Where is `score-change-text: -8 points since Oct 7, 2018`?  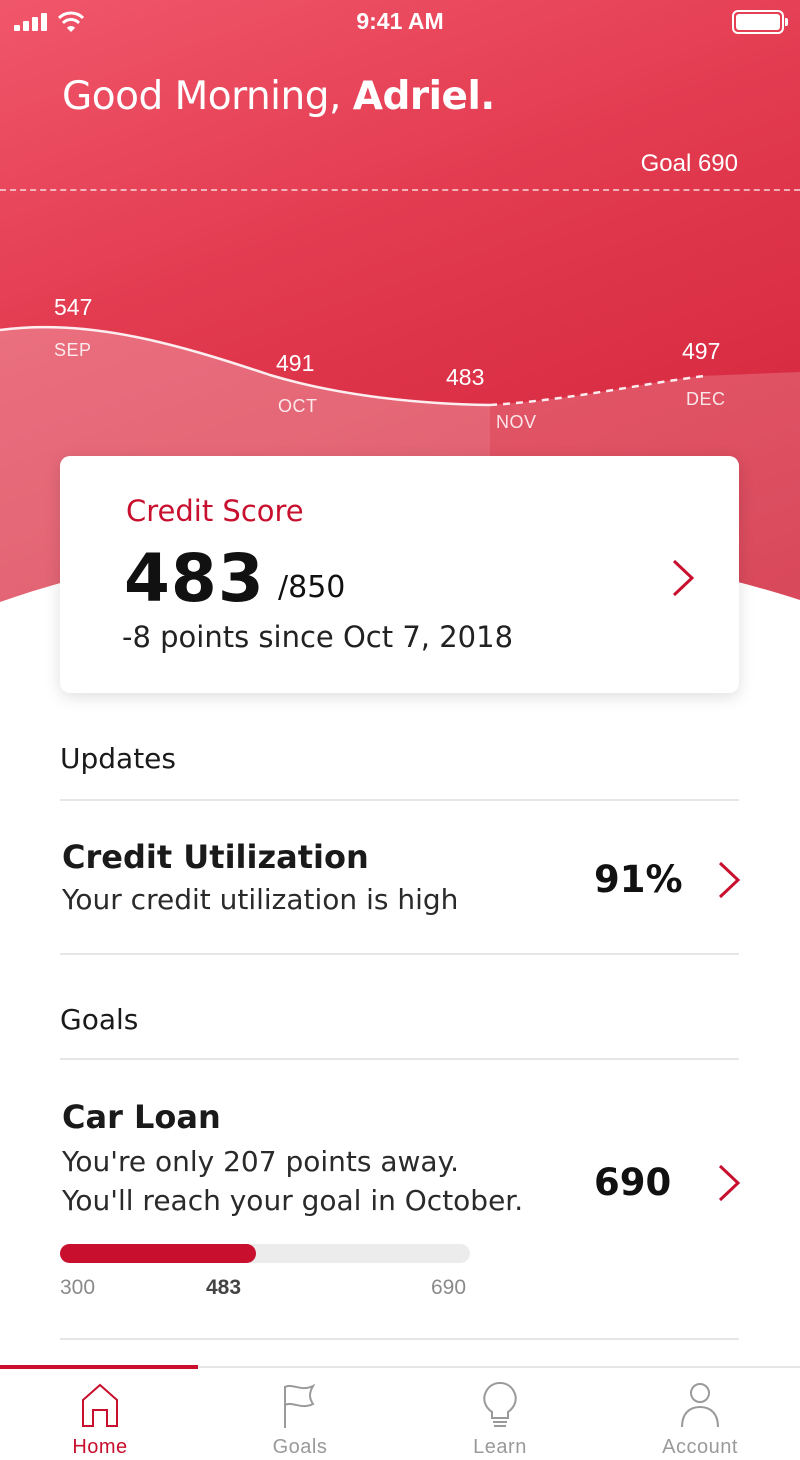
score-change-text: -8 points since Oct 7, 2018 is located at coordinates (318, 637).